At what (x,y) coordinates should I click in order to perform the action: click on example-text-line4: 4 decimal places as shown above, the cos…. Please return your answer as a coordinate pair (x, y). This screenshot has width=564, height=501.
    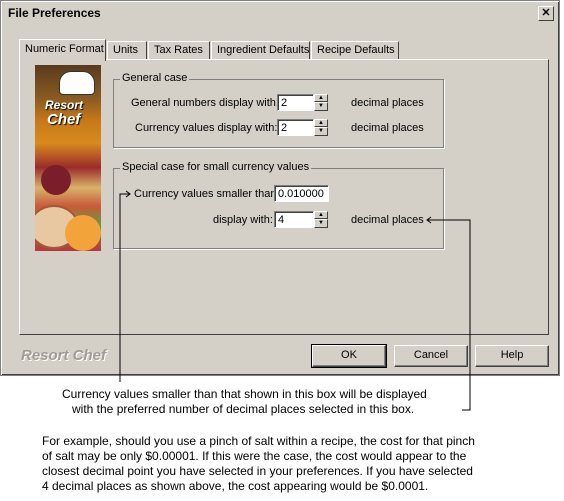
    Looking at the image, I should click on (235, 486).